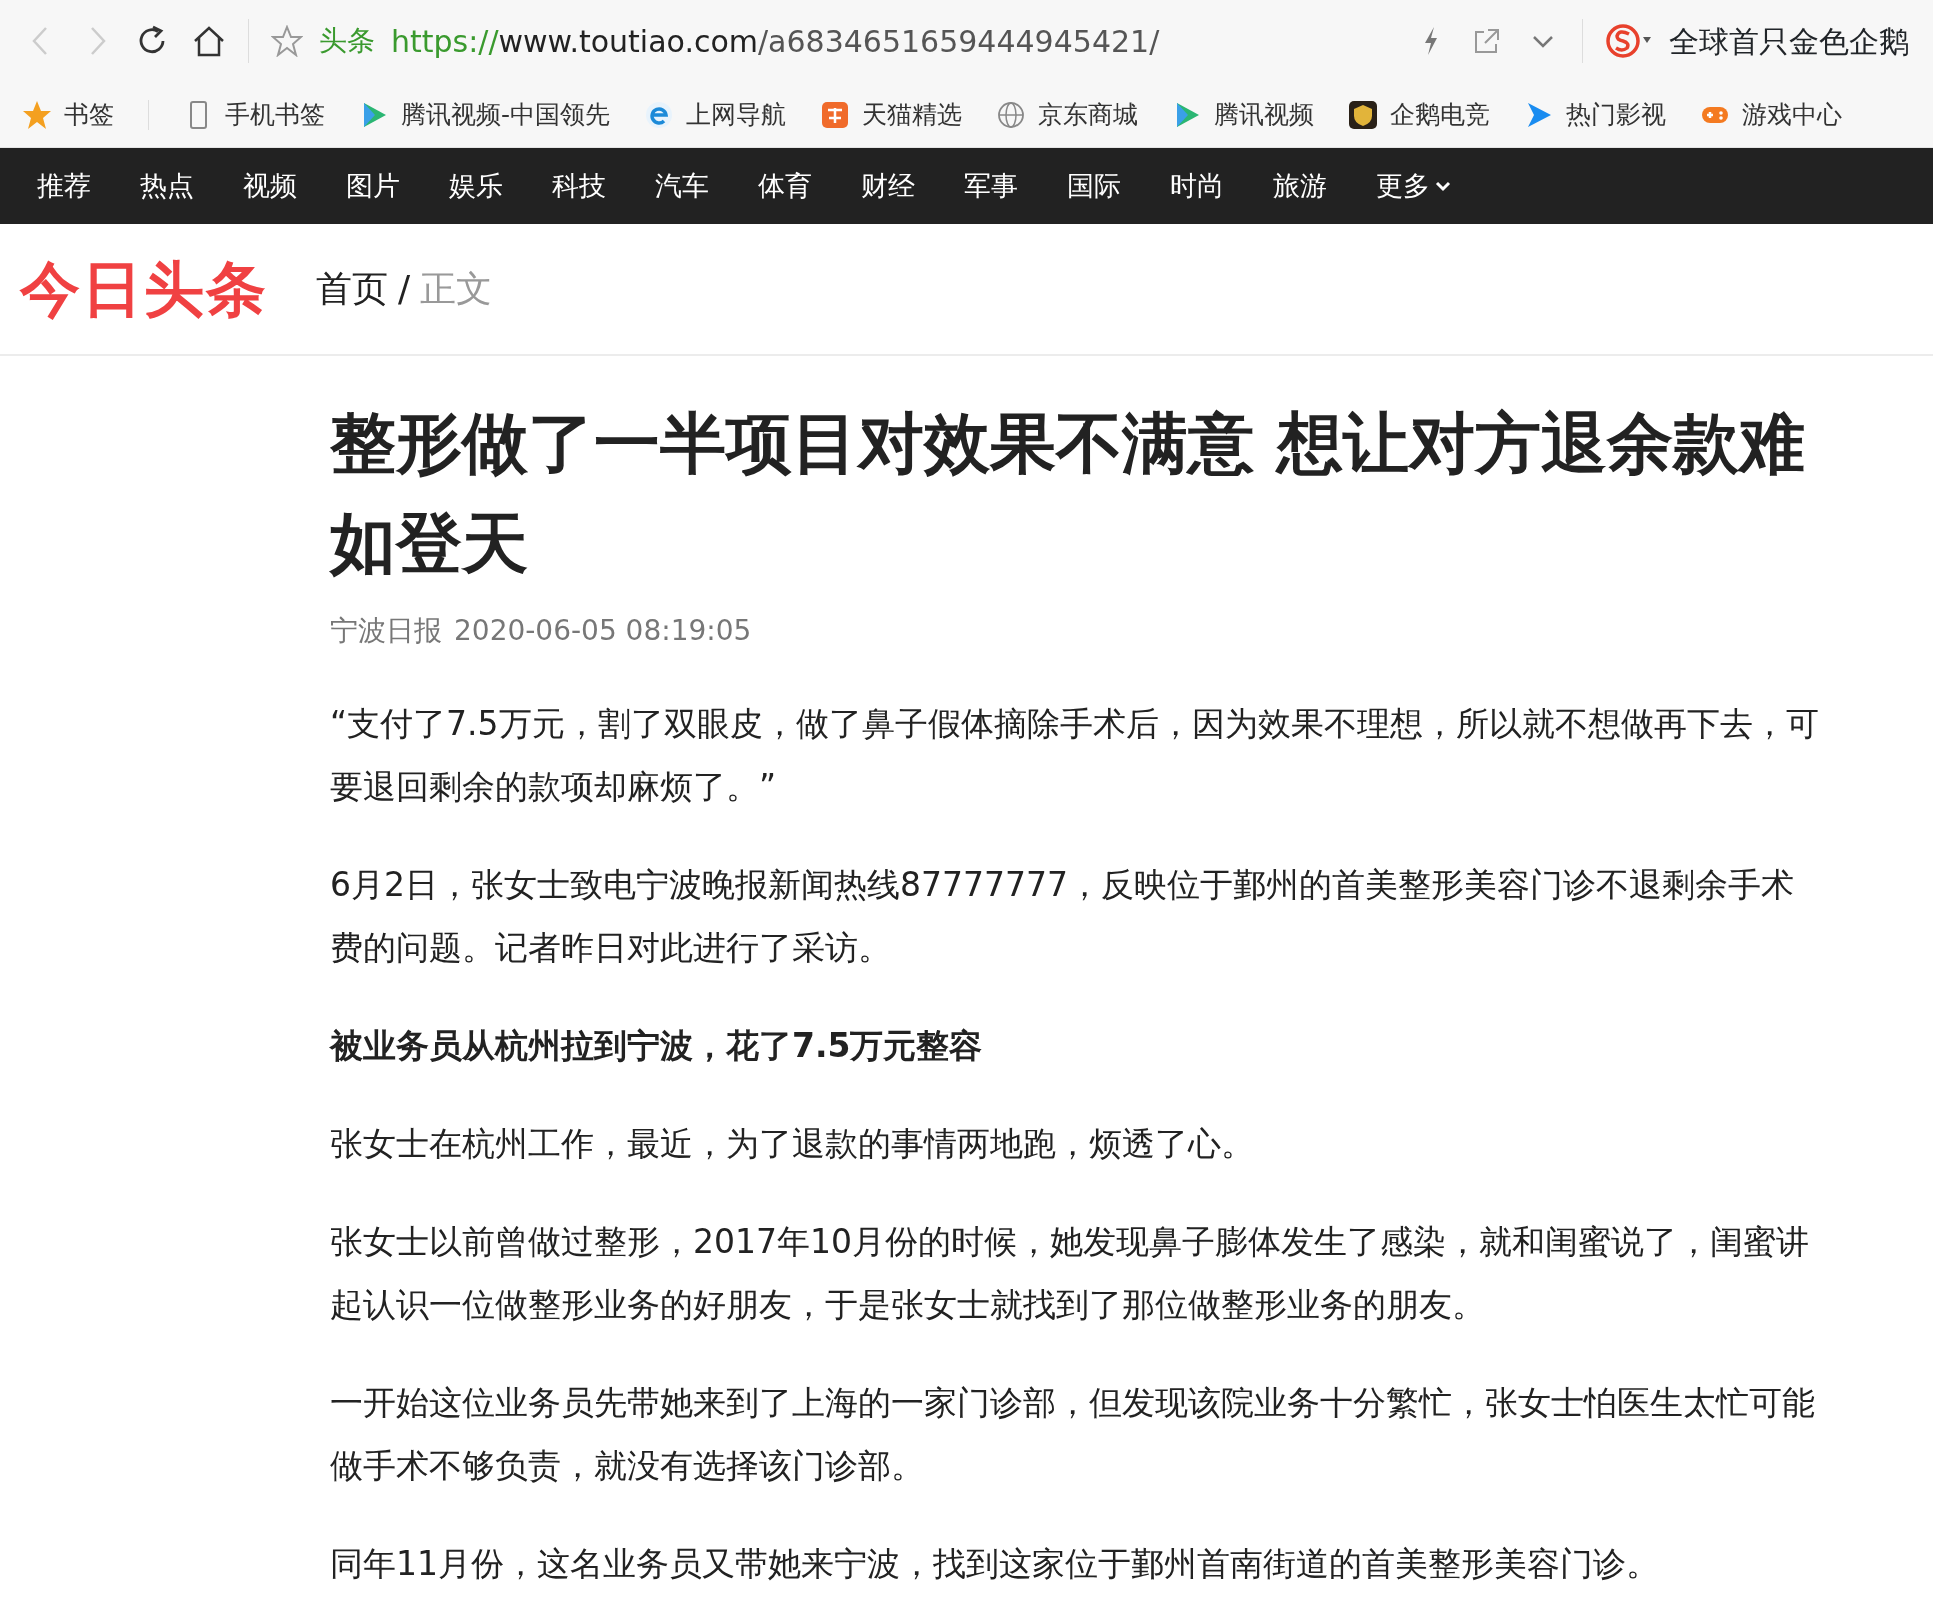 This screenshot has height=1600, width=1933. What do you see at coordinates (37, 114) in the screenshot?
I see `star-icon` at bounding box center [37, 114].